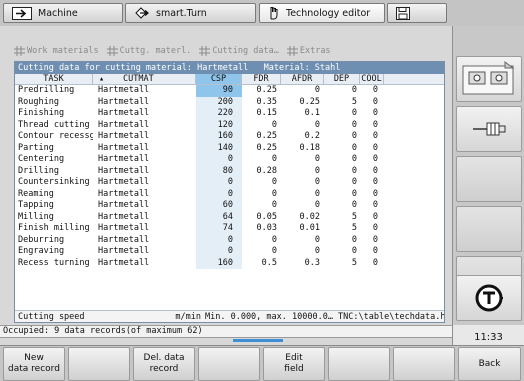  I want to click on table-row: Roughing Hartmetall 200 0.35 0.25 5 0, so click(229, 102).